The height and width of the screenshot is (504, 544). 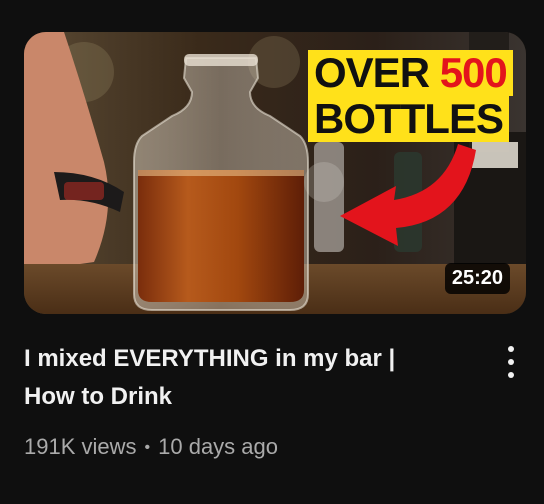 I want to click on view-count: 191K views, so click(x=80, y=446).